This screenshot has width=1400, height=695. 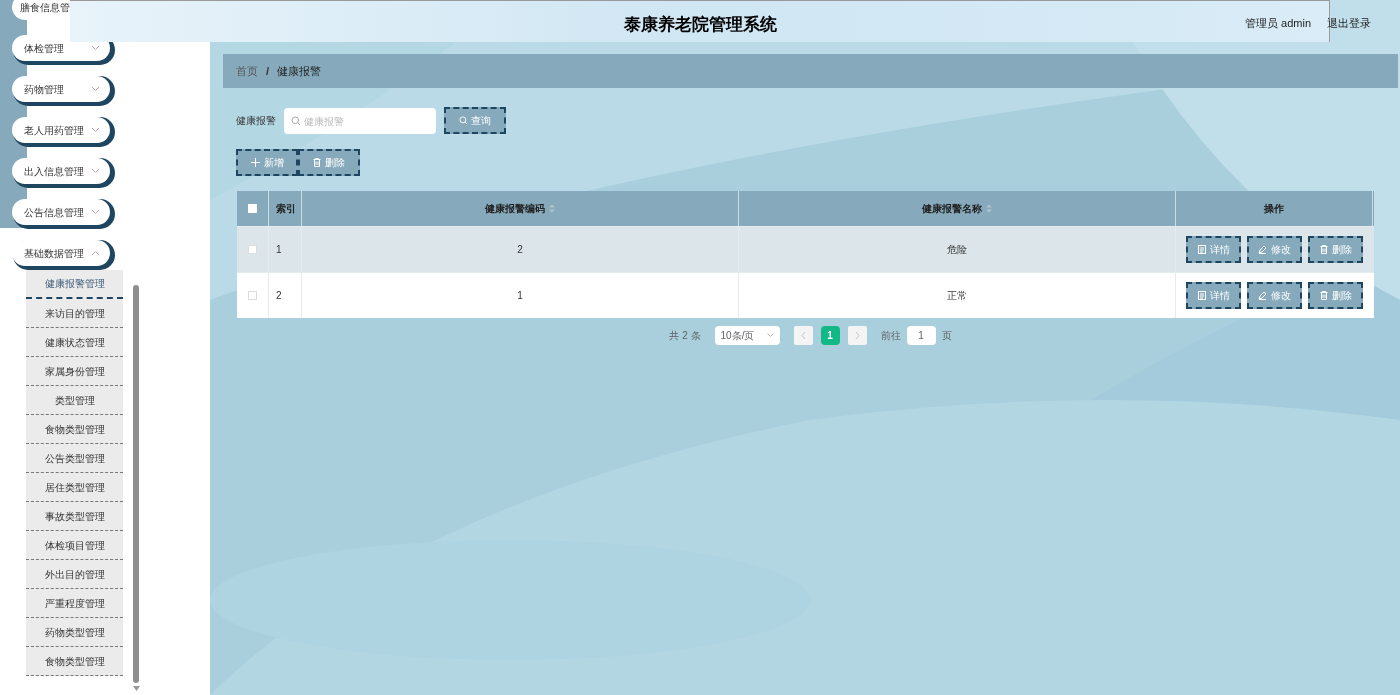 What do you see at coordinates (136, 484) in the screenshot?
I see `scrollbar-thumb` at bounding box center [136, 484].